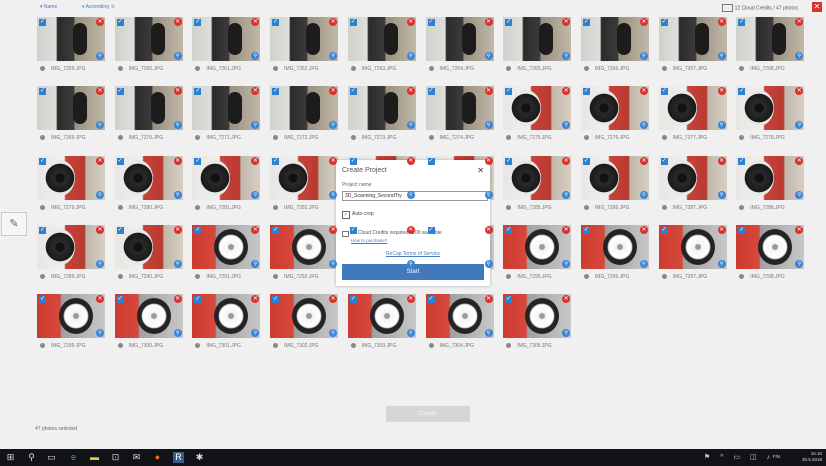 Image resolution: width=826 pixels, height=466 pixels. I want to click on photo-item: ✓ ✕ ⚲ IMG_7281.JPG, so click(226, 185).